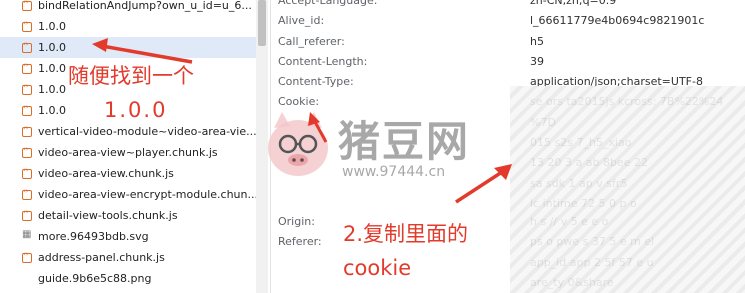 The height and width of the screenshot is (293, 745). What do you see at coordinates (311, 41) in the screenshot?
I see `header-name: Call_referer:` at bounding box center [311, 41].